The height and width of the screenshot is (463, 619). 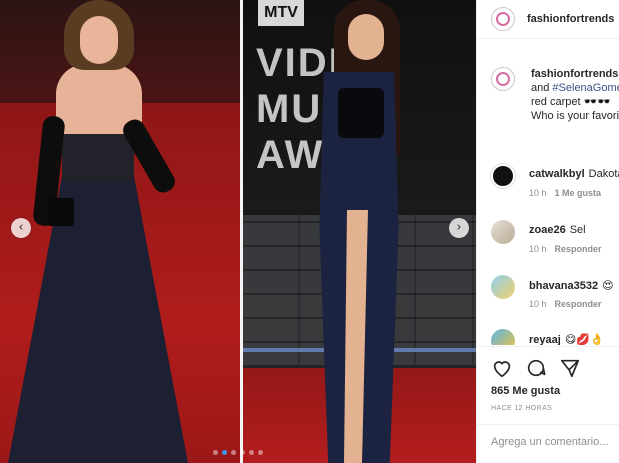 I want to click on share-icon, so click(x=570, y=368).